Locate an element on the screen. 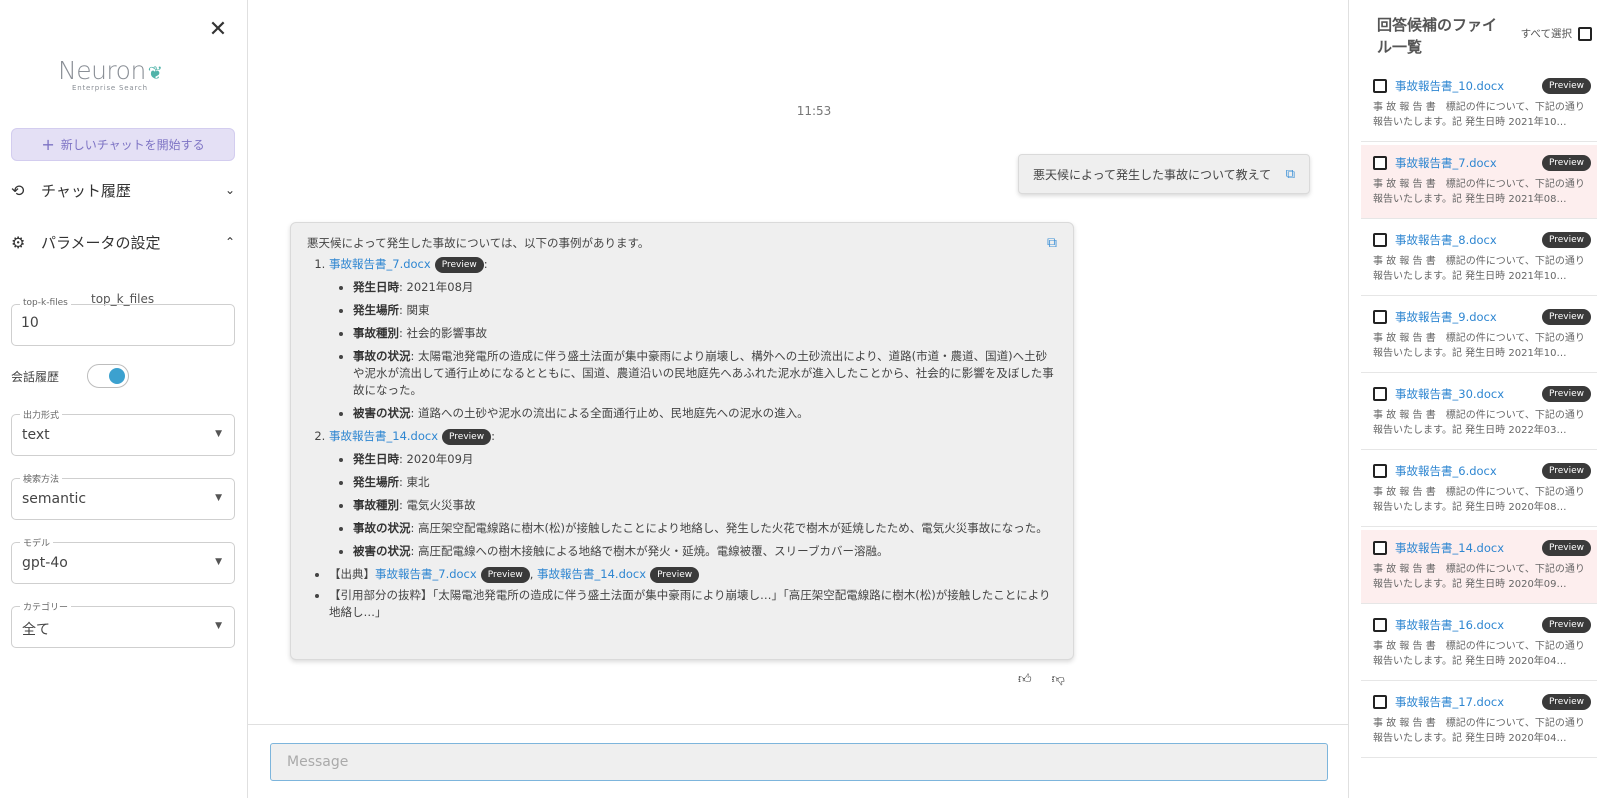 This screenshot has height=798, width=1600. file-link: 事故報告書_14.docx is located at coordinates (383, 436).